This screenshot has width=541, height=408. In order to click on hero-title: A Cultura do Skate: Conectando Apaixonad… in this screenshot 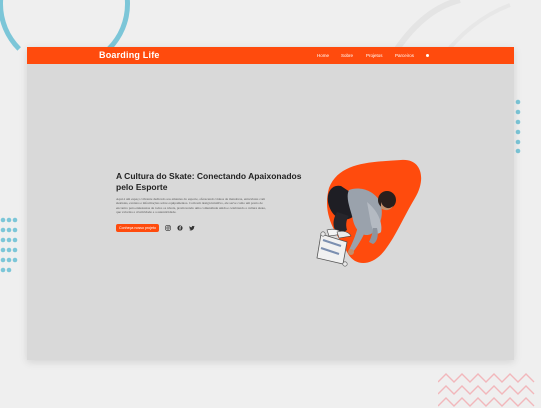, I will do `click(209, 181)`.